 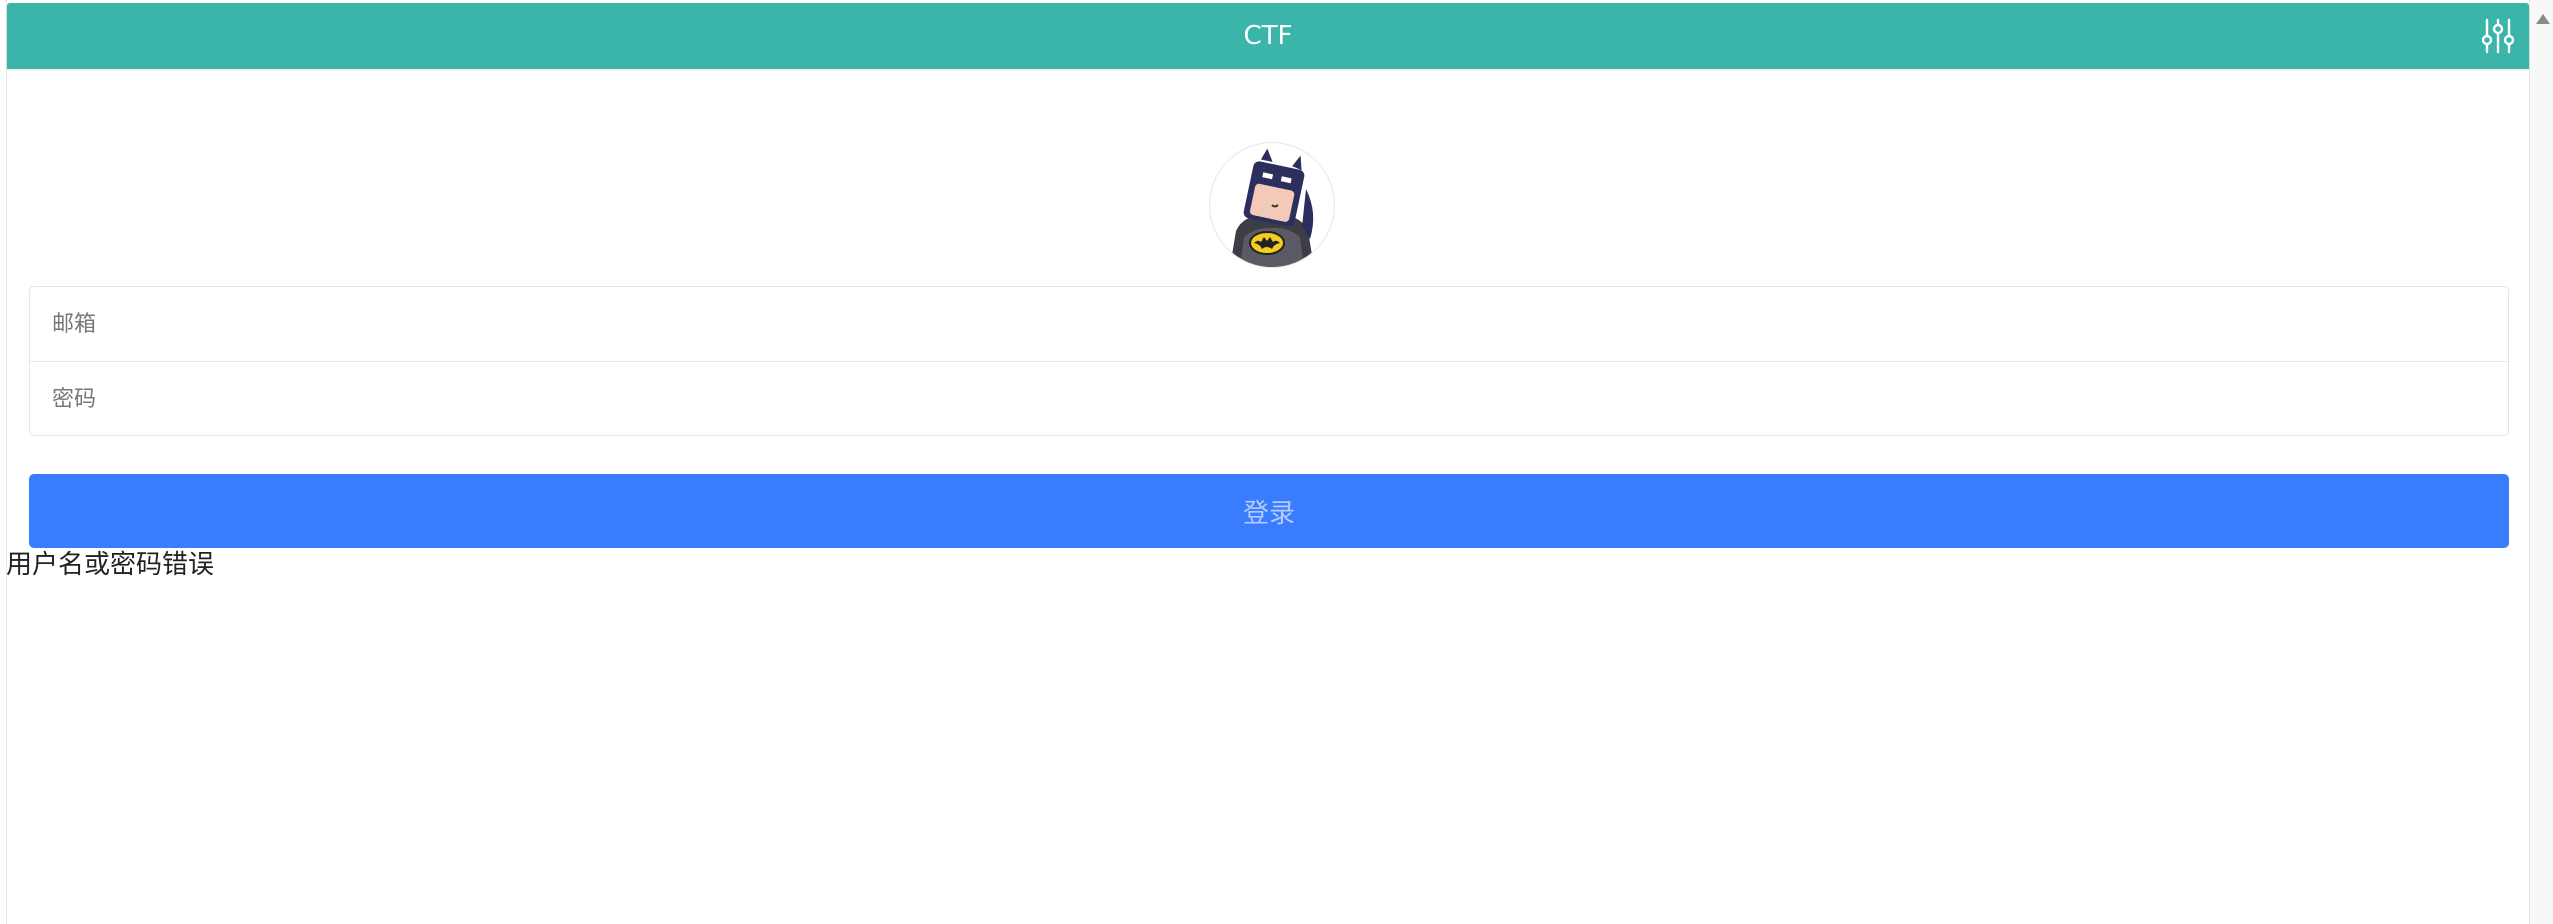 I want to click on page-title: CTF, so click(x=1268, y=36).